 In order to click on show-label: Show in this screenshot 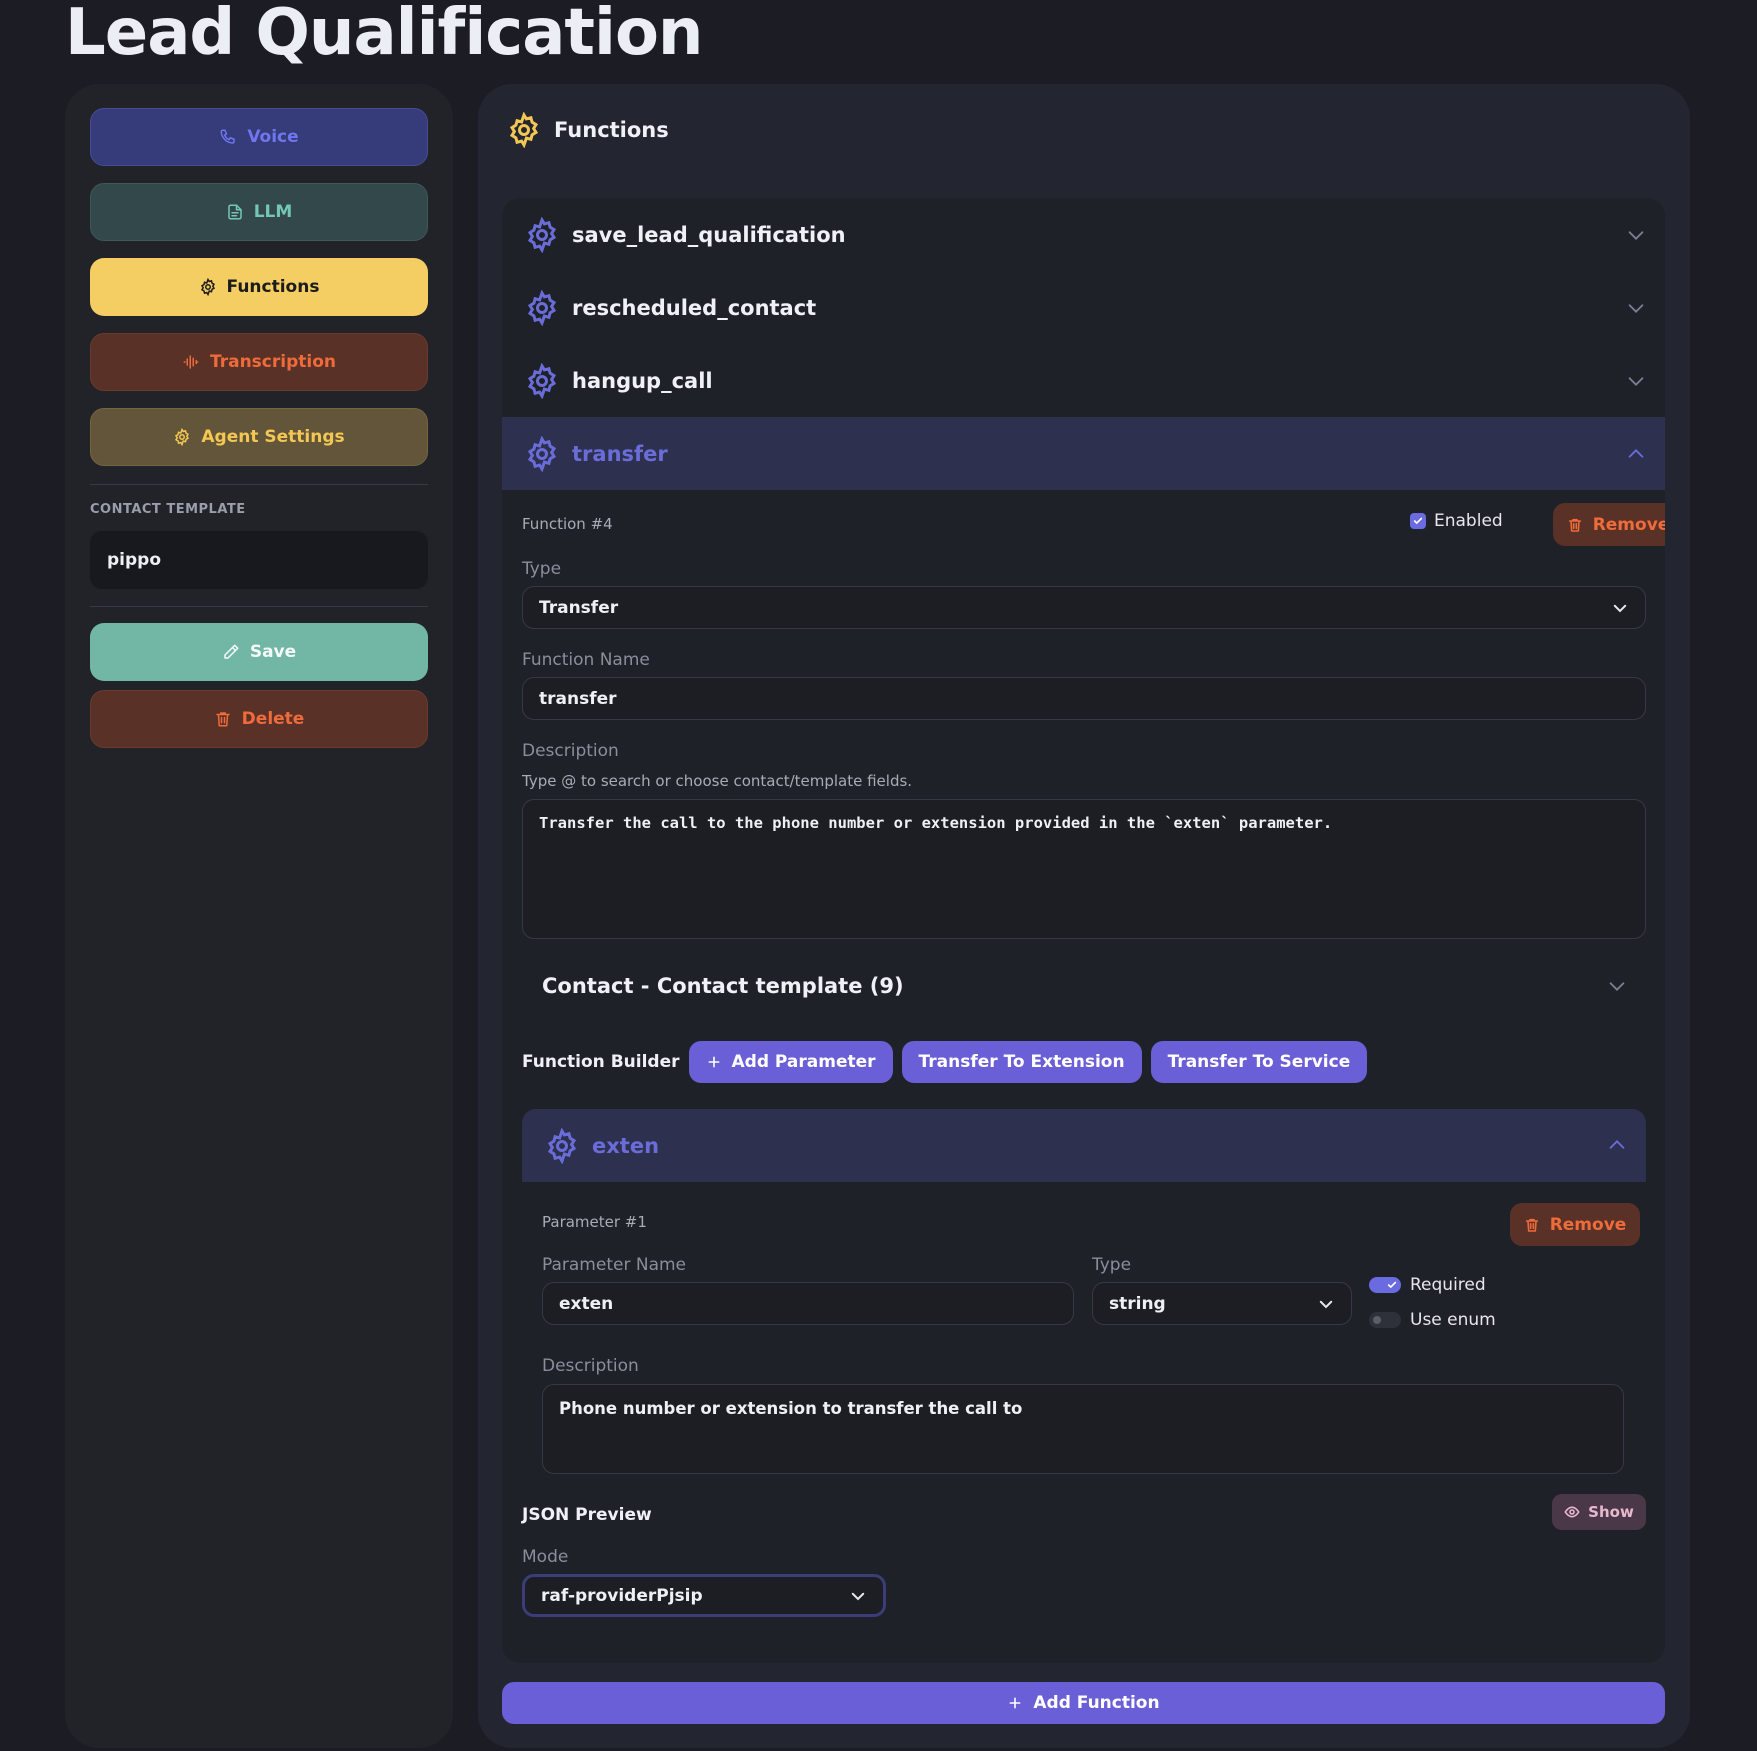, I will do `click(1611, 1512)`.